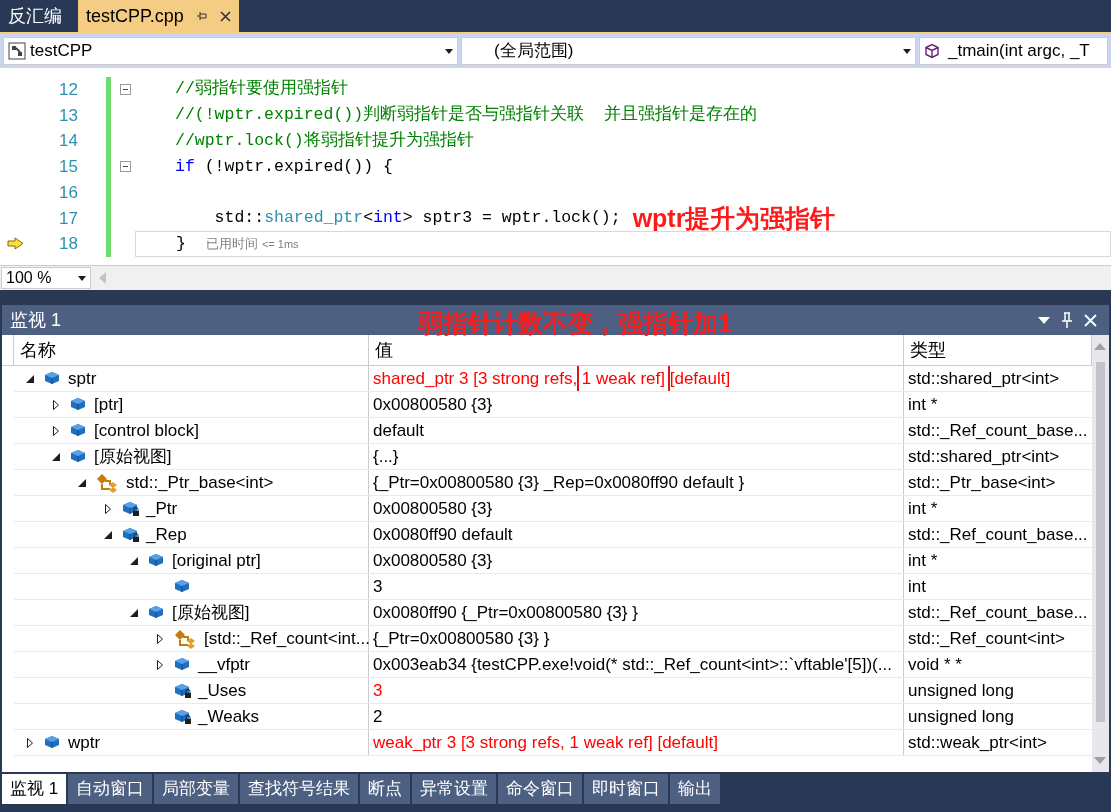 The image size is (1111, 812). What do you see at coordinates (935, 664) in the screenshot?
I see `variable-type: void * *` at bounding box center [935, 664].